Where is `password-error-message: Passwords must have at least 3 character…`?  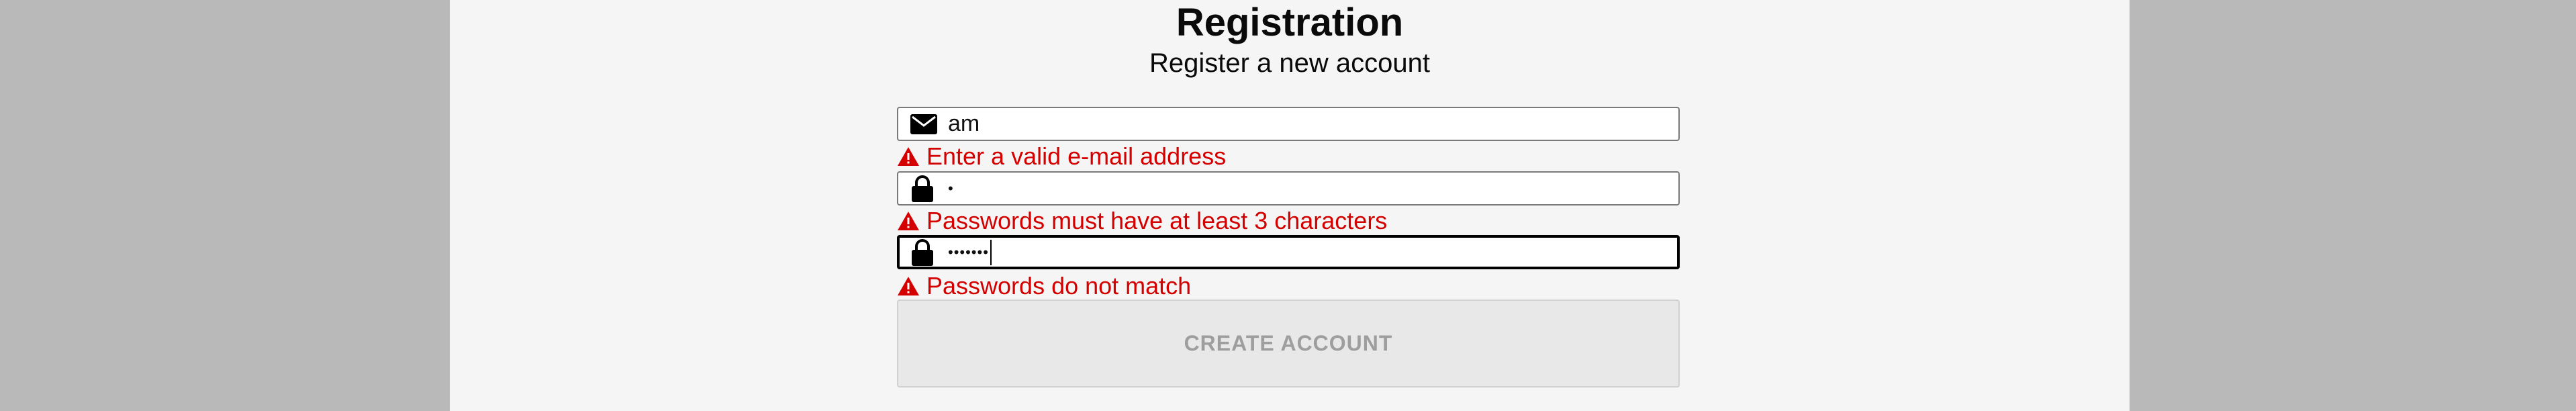 password-error-message: Passwords must have at least 3 character… is located at coordinates (1142, 220).